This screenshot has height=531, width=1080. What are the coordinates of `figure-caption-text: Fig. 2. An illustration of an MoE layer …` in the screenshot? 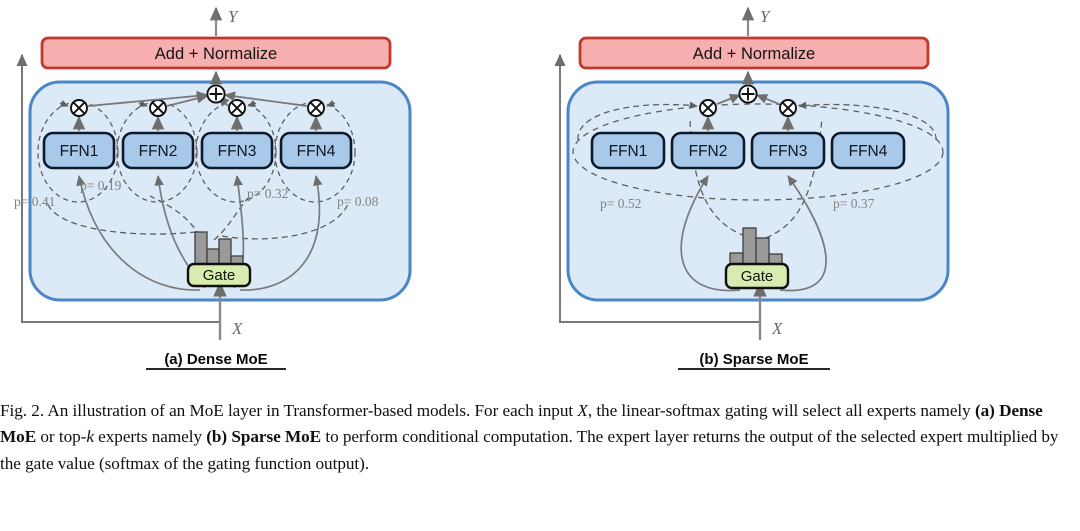 It's located at (529, 437).